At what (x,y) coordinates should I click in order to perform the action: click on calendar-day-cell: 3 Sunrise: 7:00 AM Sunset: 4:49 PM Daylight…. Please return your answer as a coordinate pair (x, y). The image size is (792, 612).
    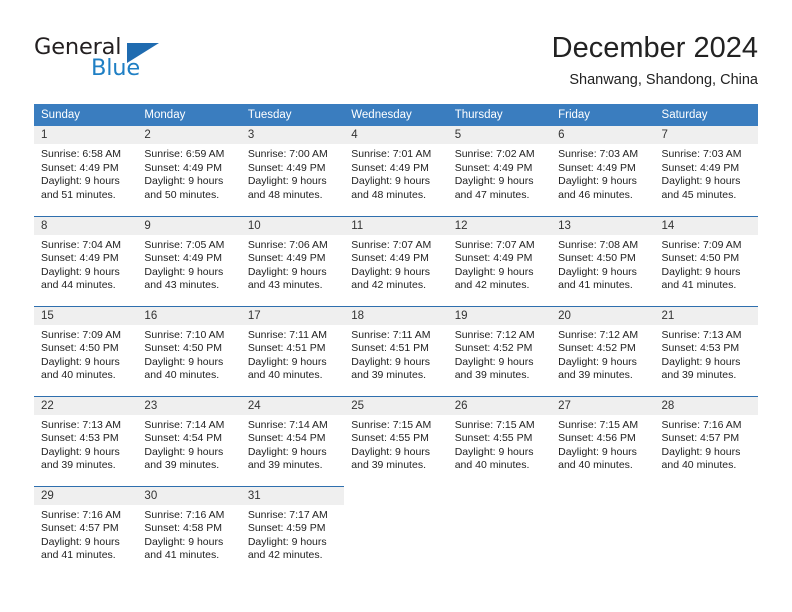
    Looking at the image, I should click on (292, 171).